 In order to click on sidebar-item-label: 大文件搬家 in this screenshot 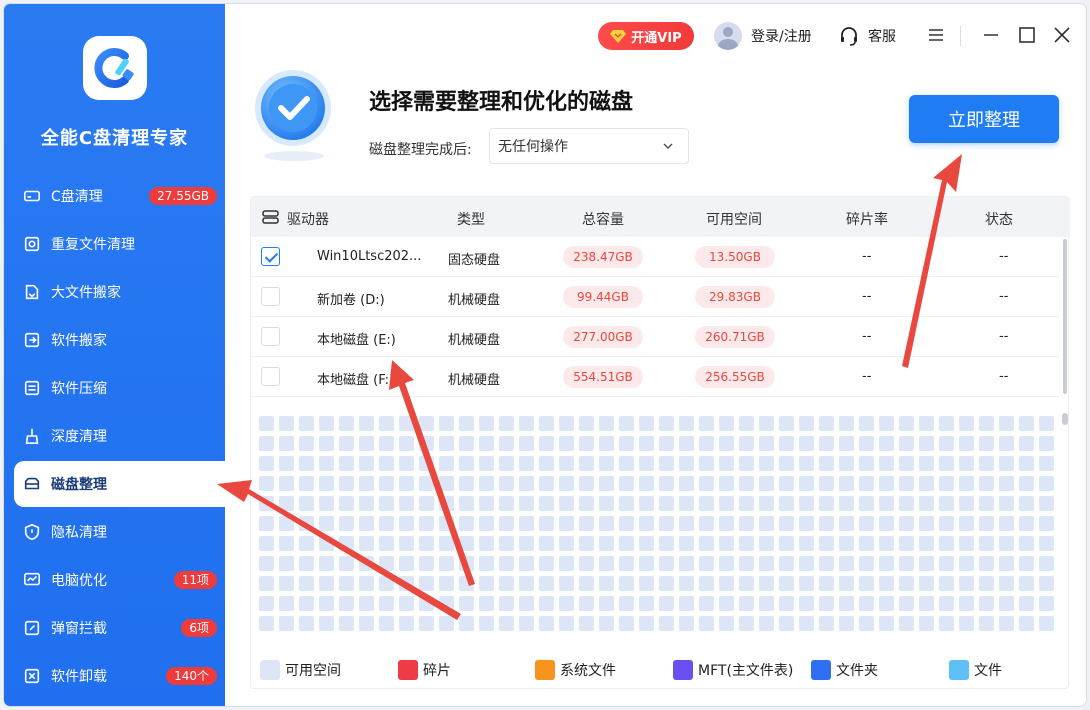, I will do `click(86, 293)`.